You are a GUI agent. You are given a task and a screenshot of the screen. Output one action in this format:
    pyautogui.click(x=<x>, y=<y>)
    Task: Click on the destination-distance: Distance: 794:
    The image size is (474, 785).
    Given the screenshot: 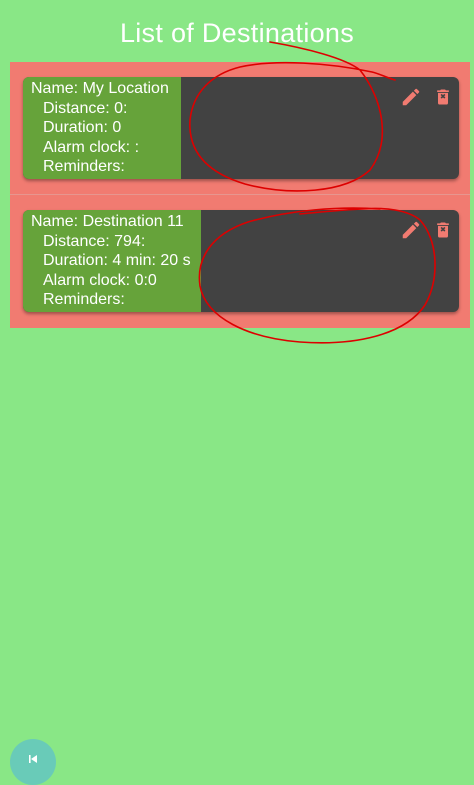 What is the action you would take?
    pyautogui.click(x=94, y=241)
    